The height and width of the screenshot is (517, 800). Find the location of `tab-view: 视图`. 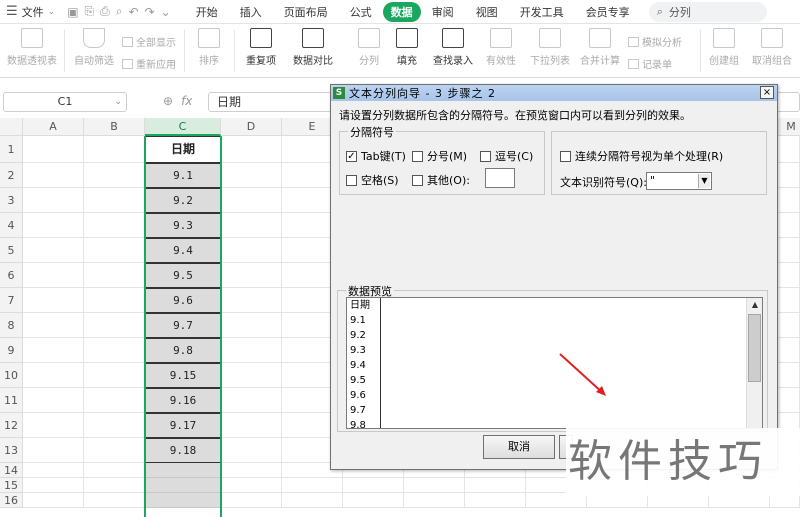

tab-view: 视图 is located at coordinates (487, 12).